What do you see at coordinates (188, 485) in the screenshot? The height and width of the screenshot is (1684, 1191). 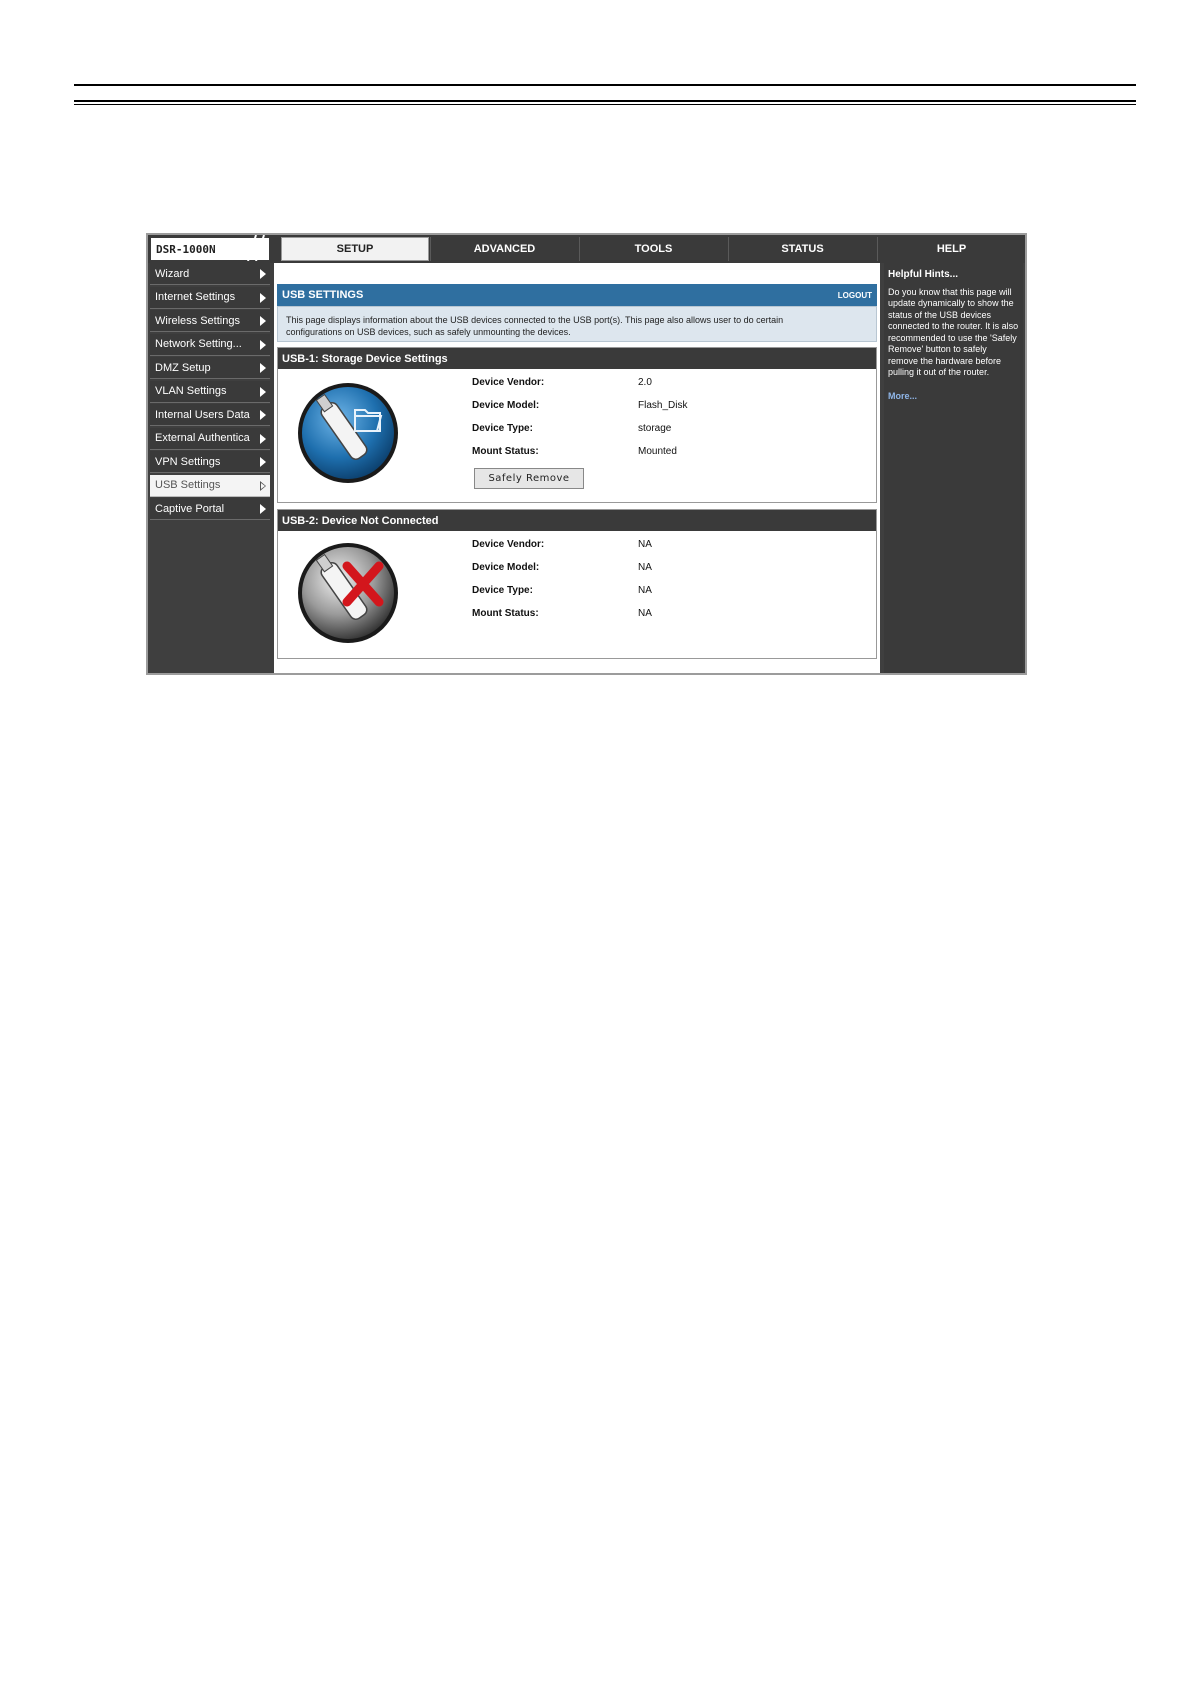 I see `sidebar-item-label: USB Settings` at bounding box center [188, 485].